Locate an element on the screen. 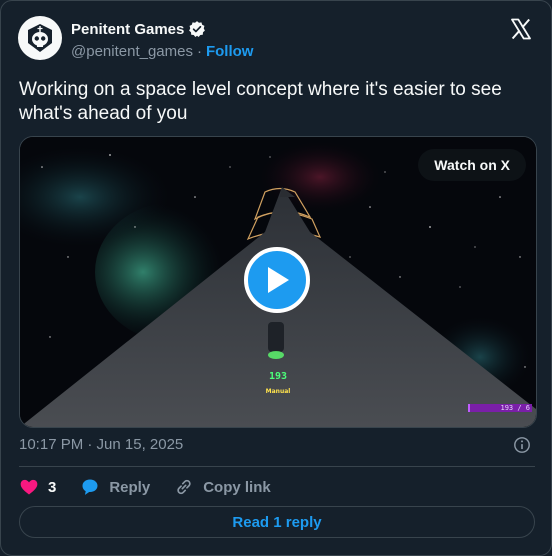 The image size is (552, 556). play-button is located at coordinates (277, 280).